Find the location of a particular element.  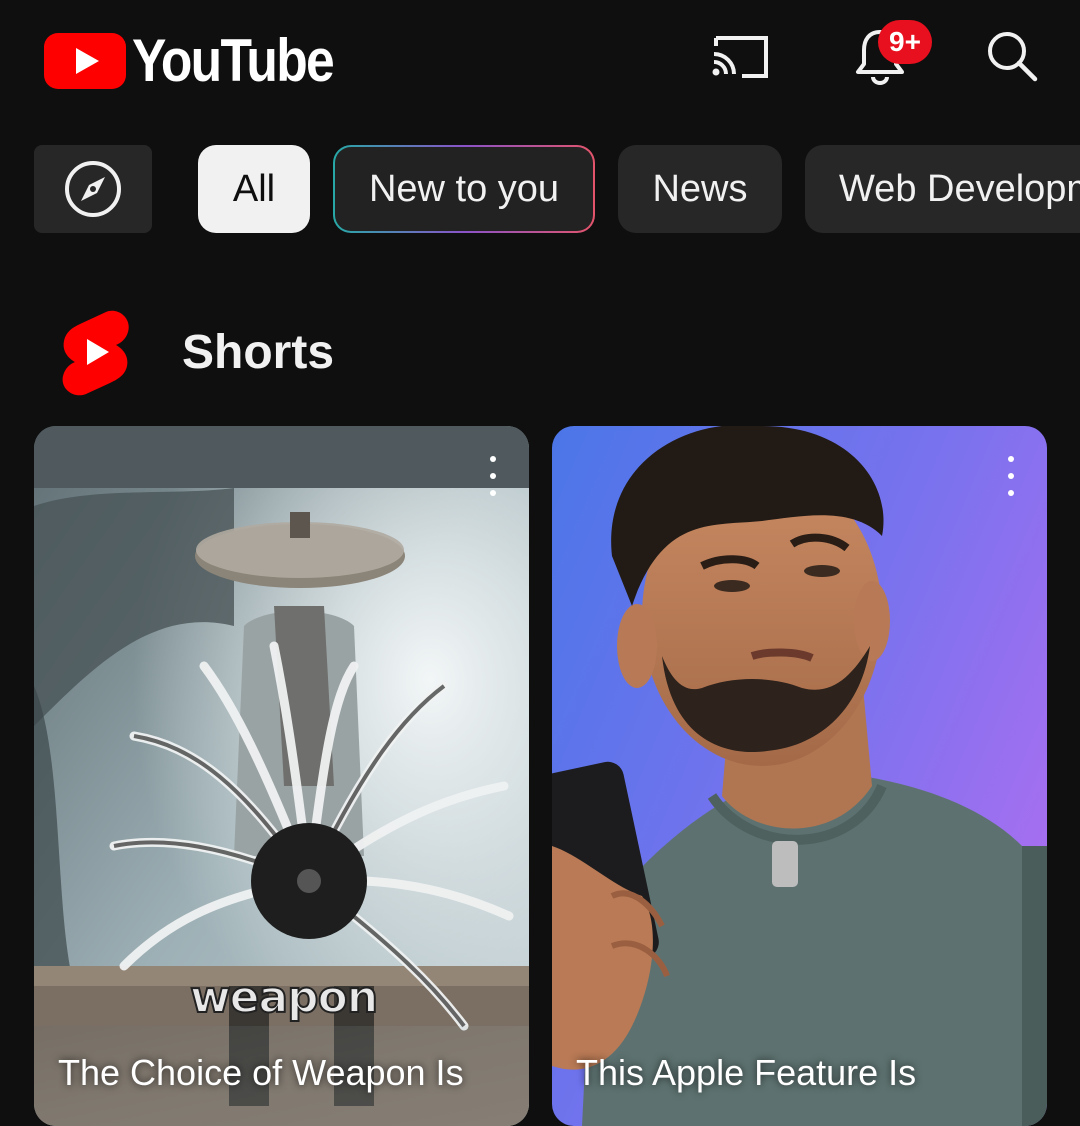

cast-icon is located at coordinates (740, 57).